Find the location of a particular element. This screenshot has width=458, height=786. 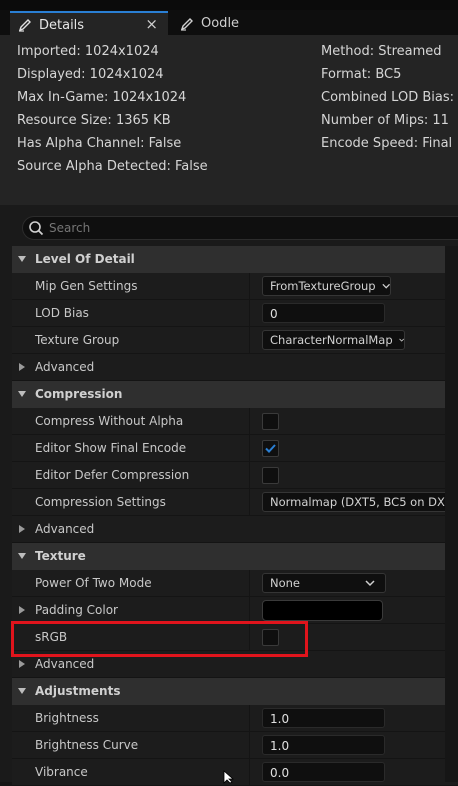

property-power-of-two-mode: Power Of Two Mode None is located at coordinates (235, 583).